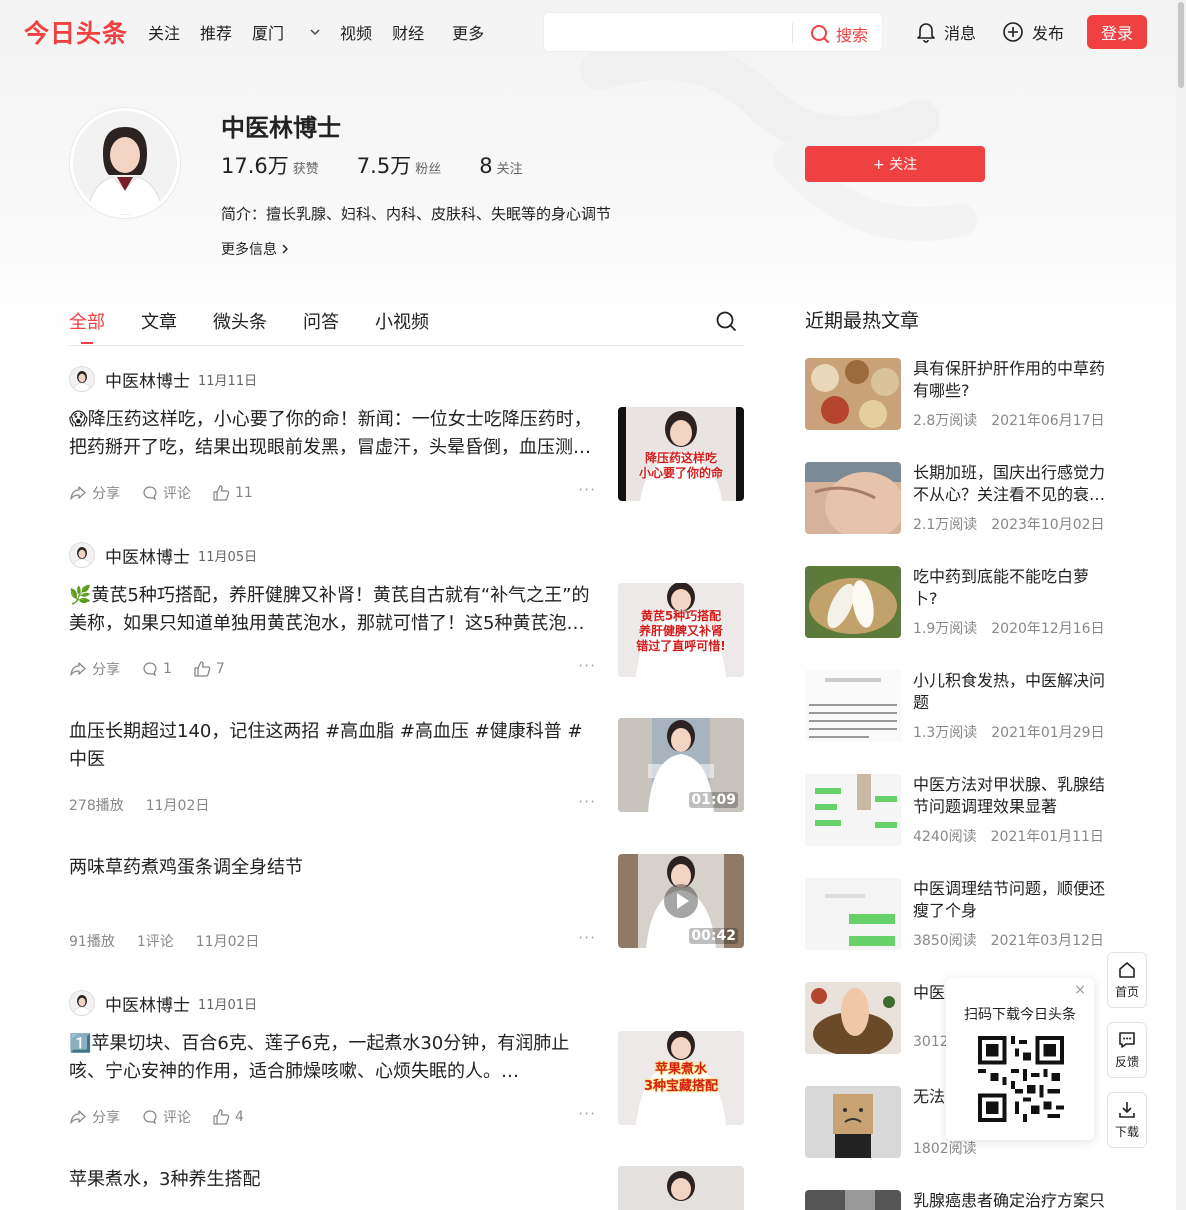  I want to click on qr-code-image, so click(1021, 1079).